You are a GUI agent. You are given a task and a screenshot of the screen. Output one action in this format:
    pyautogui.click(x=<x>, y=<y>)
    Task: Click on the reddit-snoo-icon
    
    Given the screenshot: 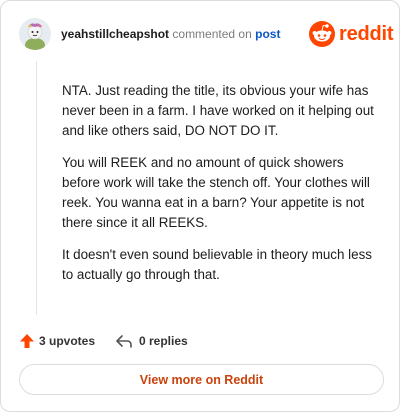 What is the action you would take?
    pyautogui.click(x=322, y=34)
    